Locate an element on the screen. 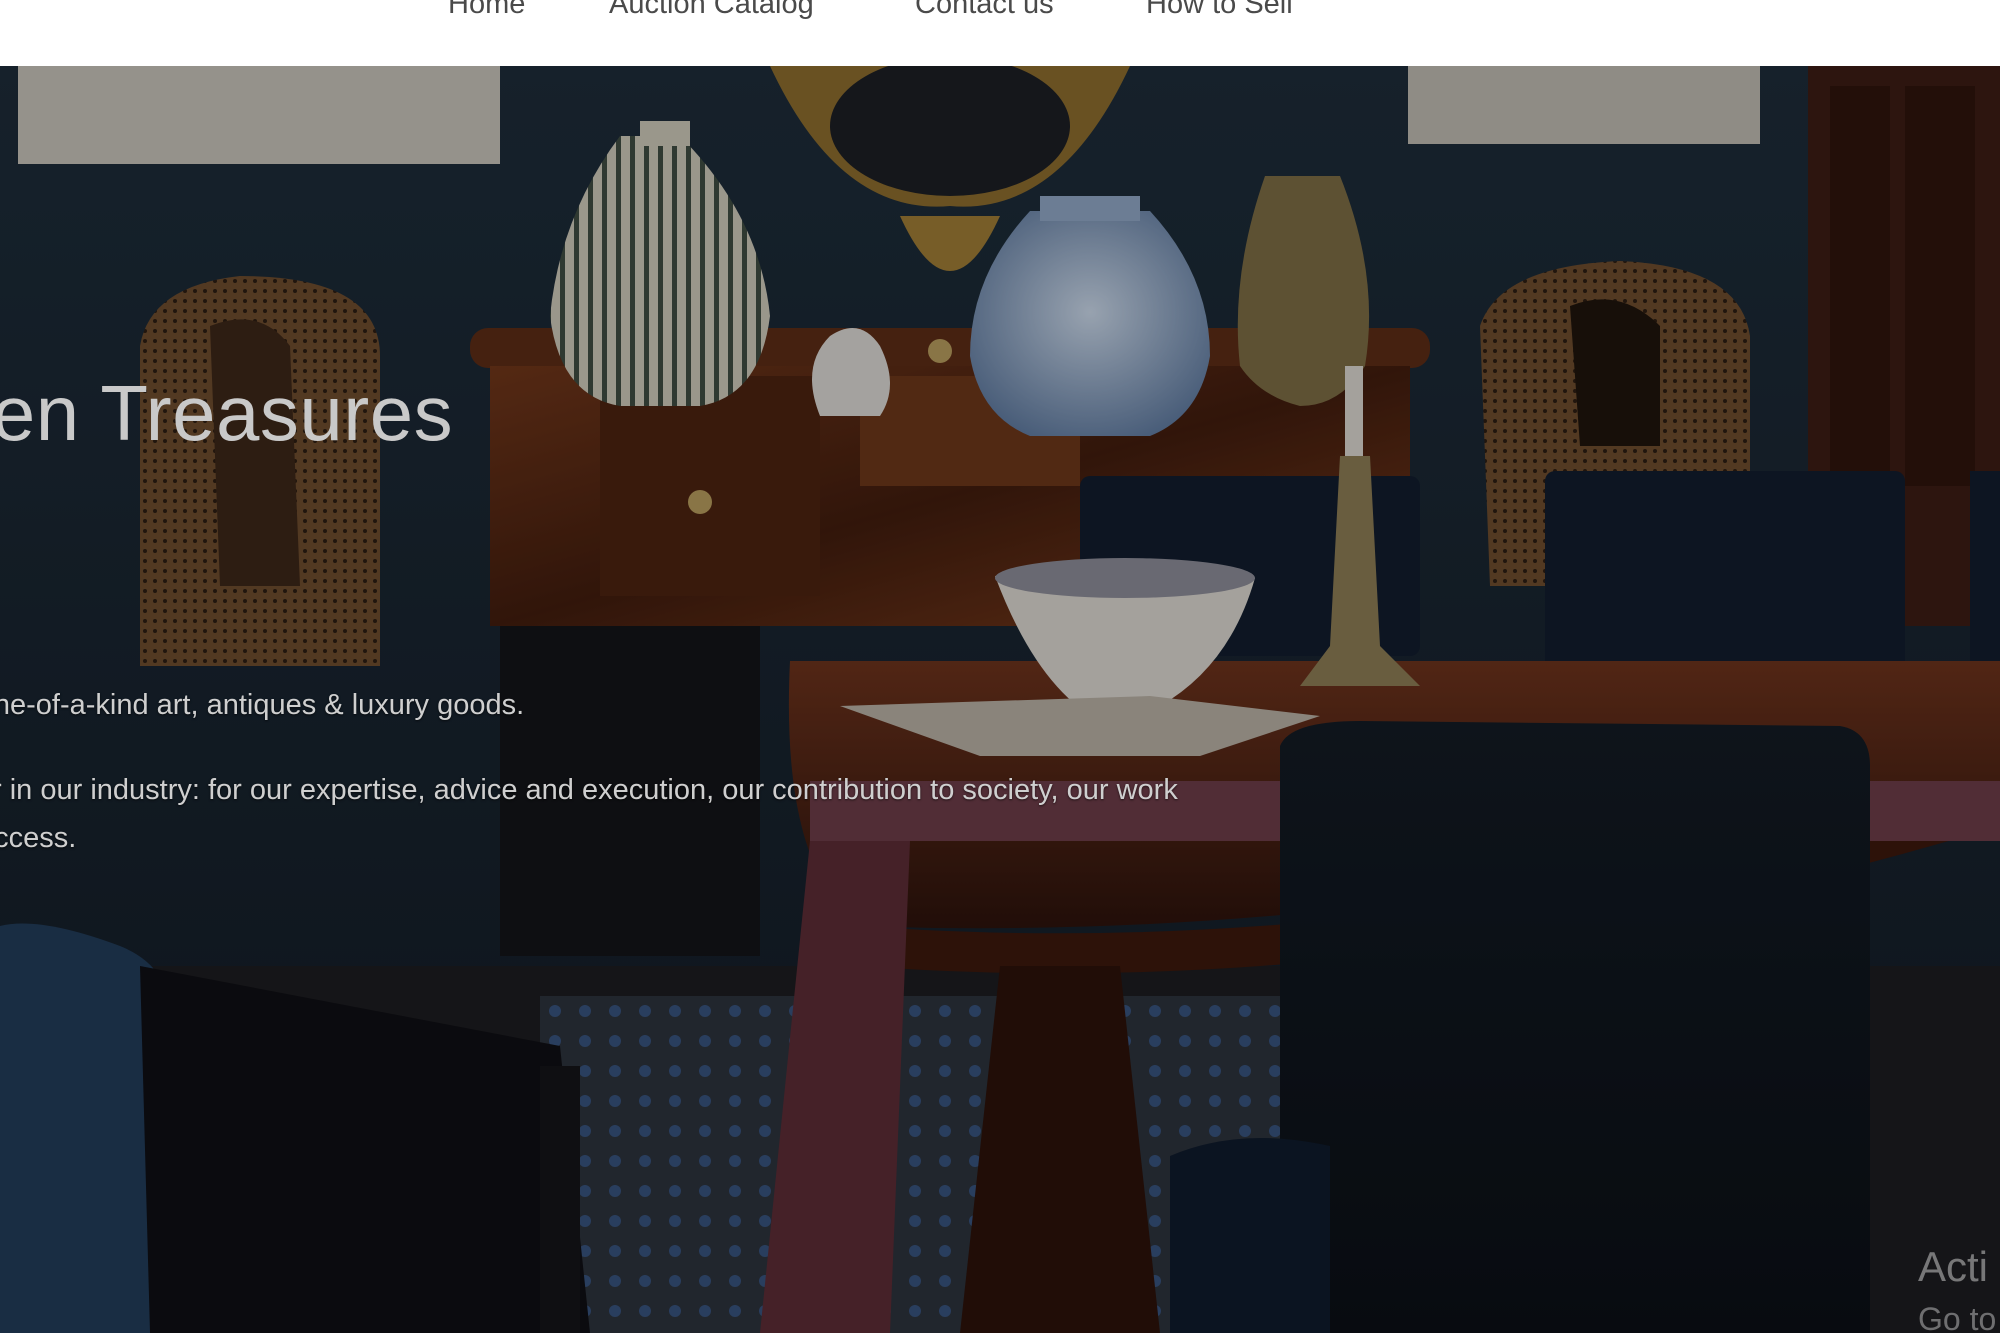 Image resolution: width=2000 pixels, height=1333 pixels. nav-auction-catalog-link: Auction Catalog is located at coordinates (711, 11).